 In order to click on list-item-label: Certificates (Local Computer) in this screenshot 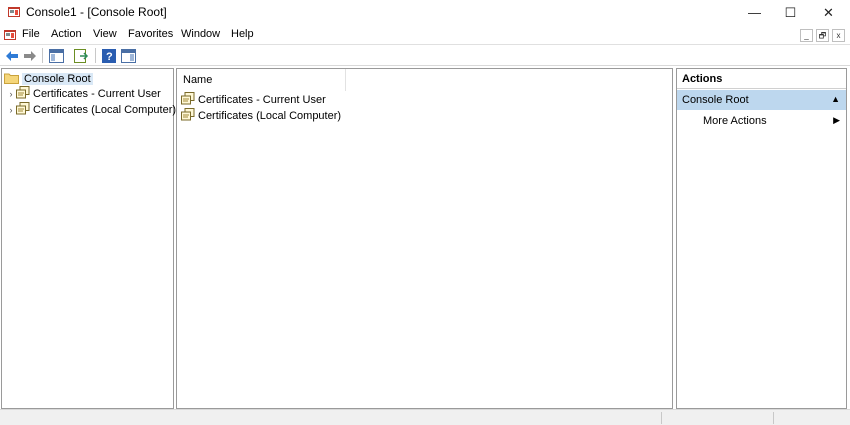, I will do `click(270, 116)`.